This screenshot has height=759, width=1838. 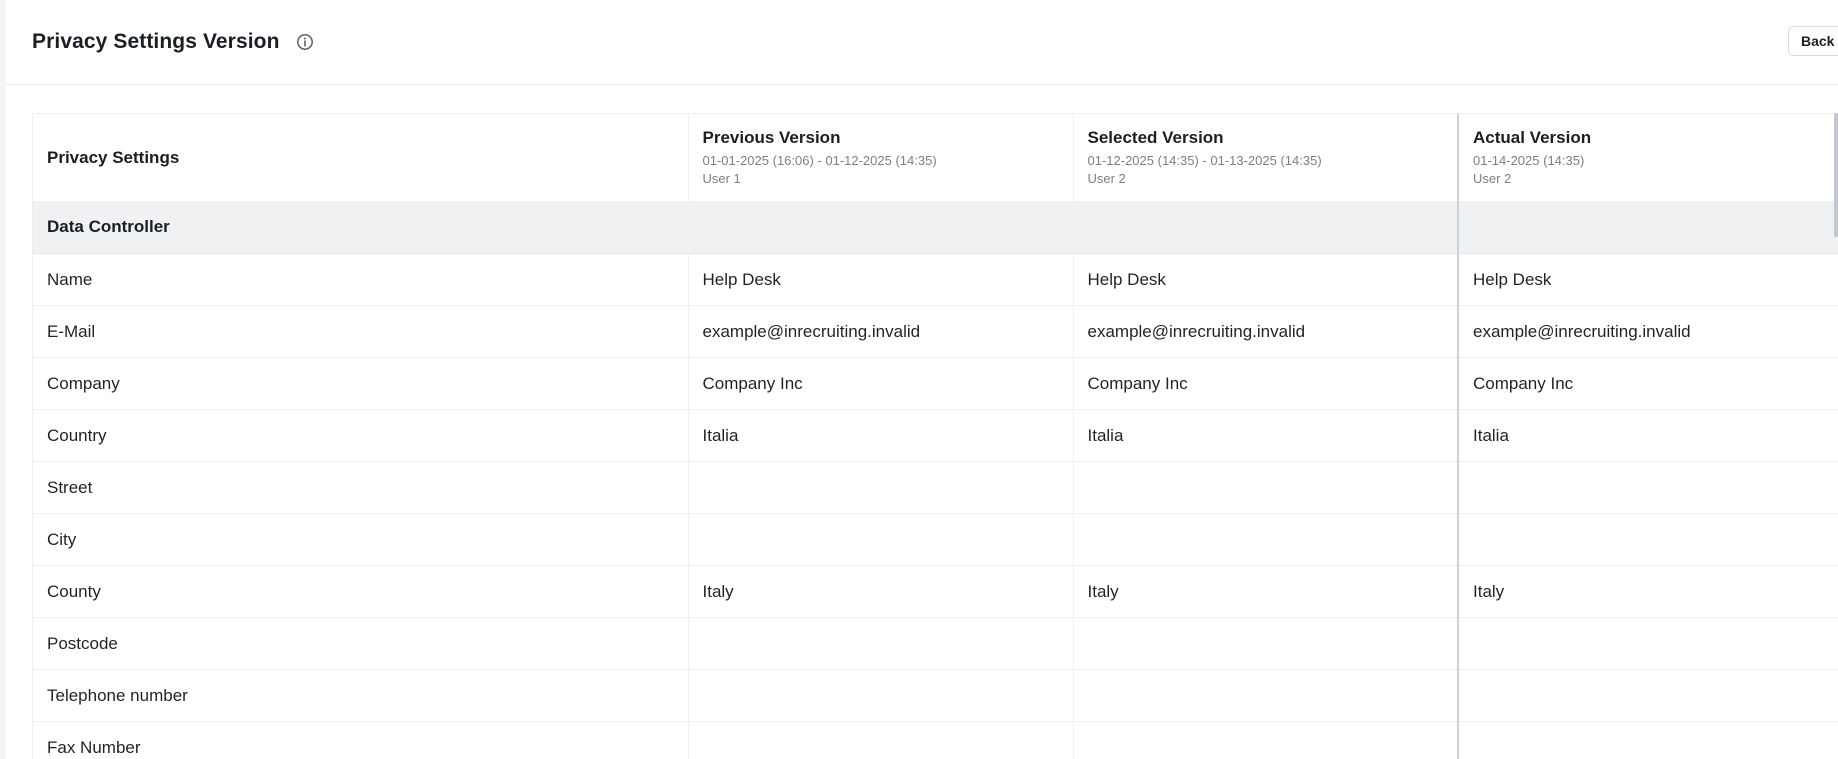 What do you see at coordinates (305, 42) in the screenshot?
I see `info-icon` at bounding box center [305, 42].